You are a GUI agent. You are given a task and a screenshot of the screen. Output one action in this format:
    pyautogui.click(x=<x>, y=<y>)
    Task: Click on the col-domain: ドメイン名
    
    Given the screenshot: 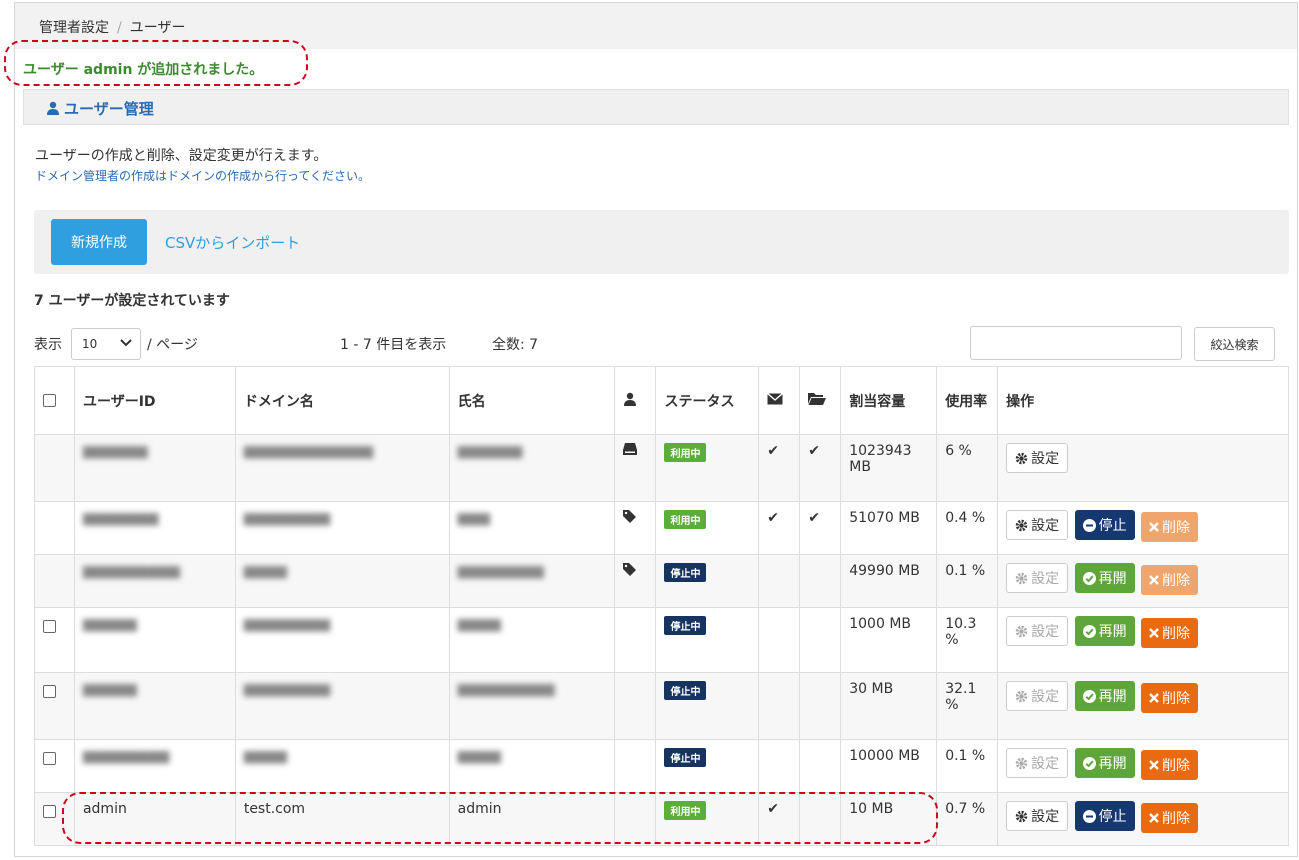 What is the action you would take?
    pyautogui.click(x=342, y=400)
    